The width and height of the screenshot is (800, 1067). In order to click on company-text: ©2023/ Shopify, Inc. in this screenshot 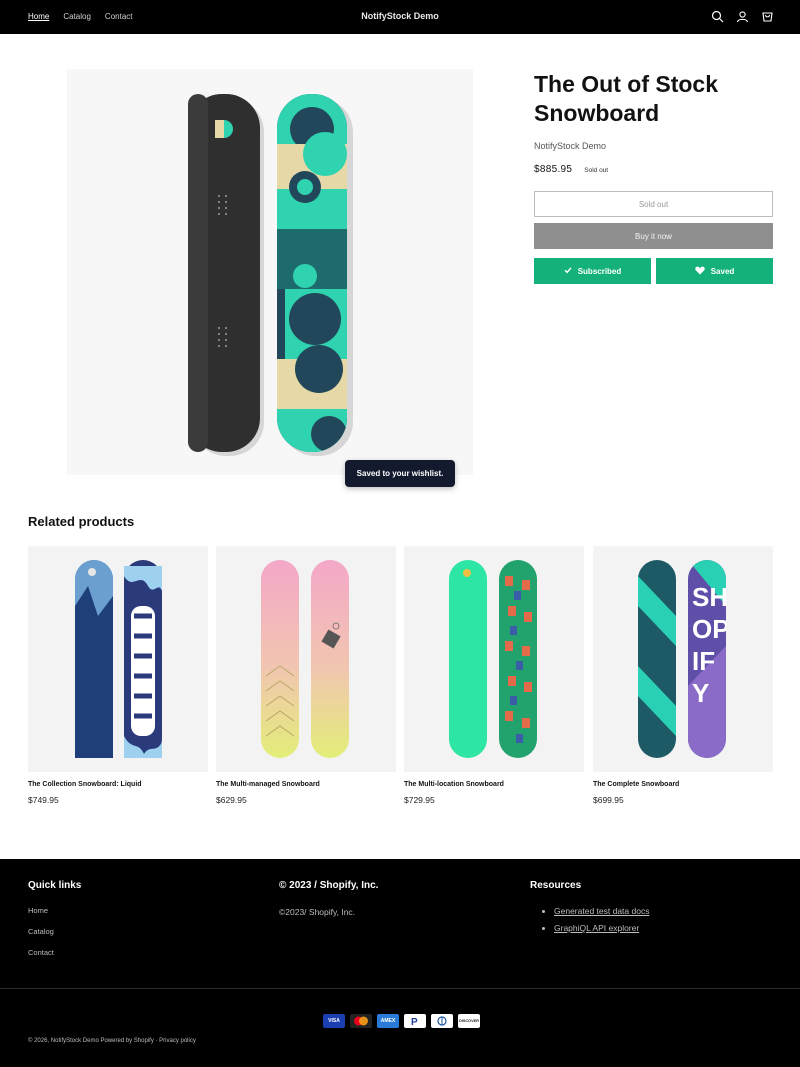, I will do `click(317, 912)`.